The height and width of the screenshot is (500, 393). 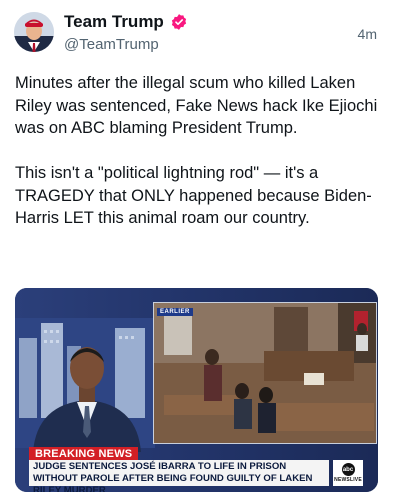 I want to click on display-name: Team Trump, so click(x=114, y=22).